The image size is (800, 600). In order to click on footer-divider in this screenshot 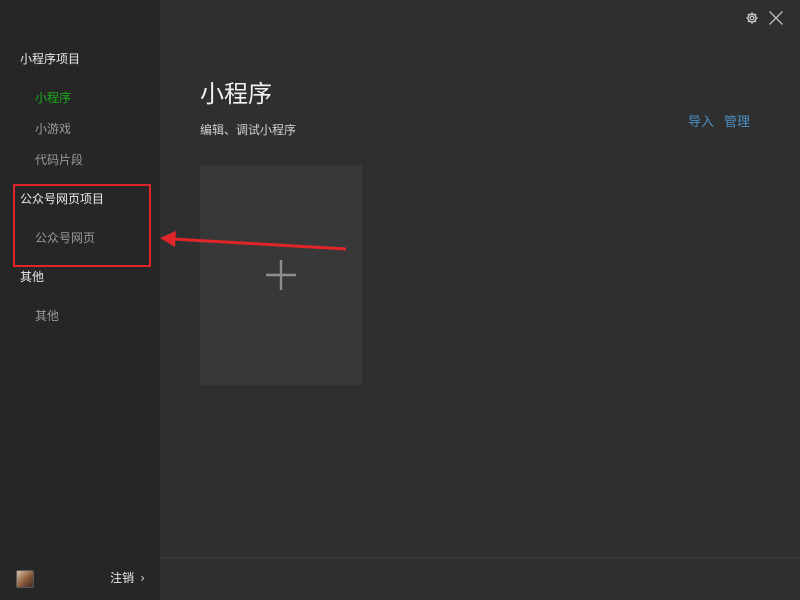, I will do `click(480, 557)`.